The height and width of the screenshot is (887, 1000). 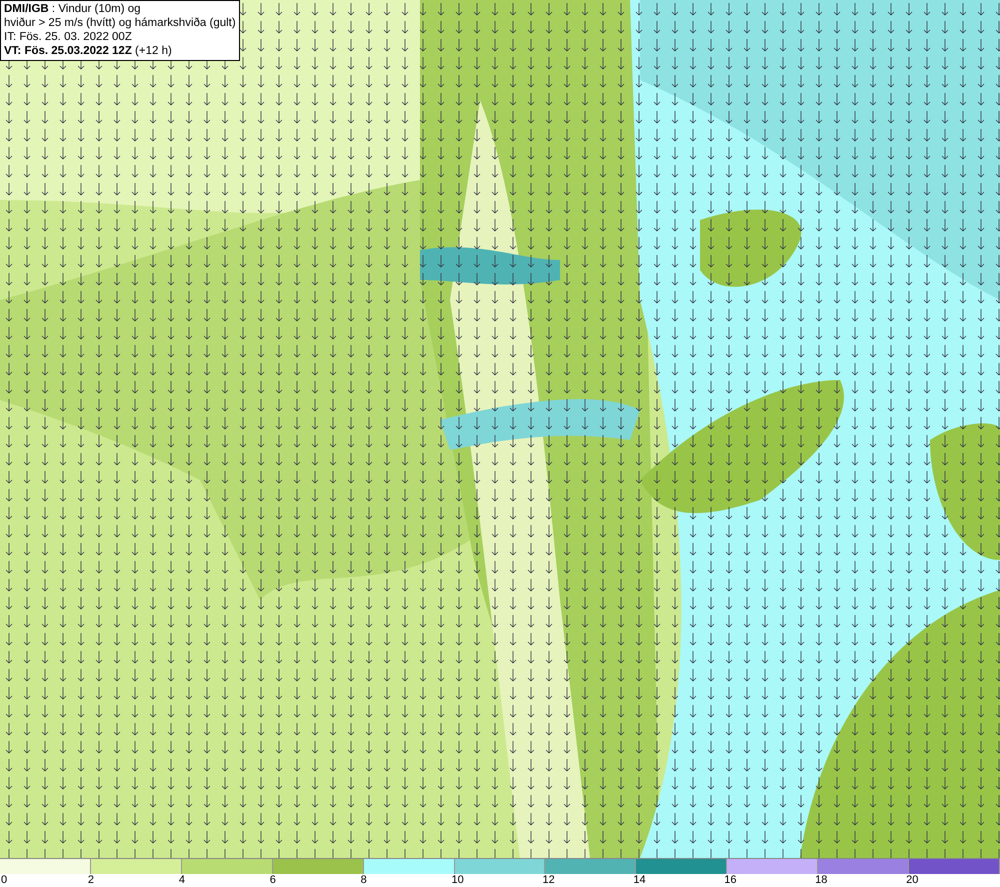 I want to click on scale-label: 16, so click(x=730, y=880).